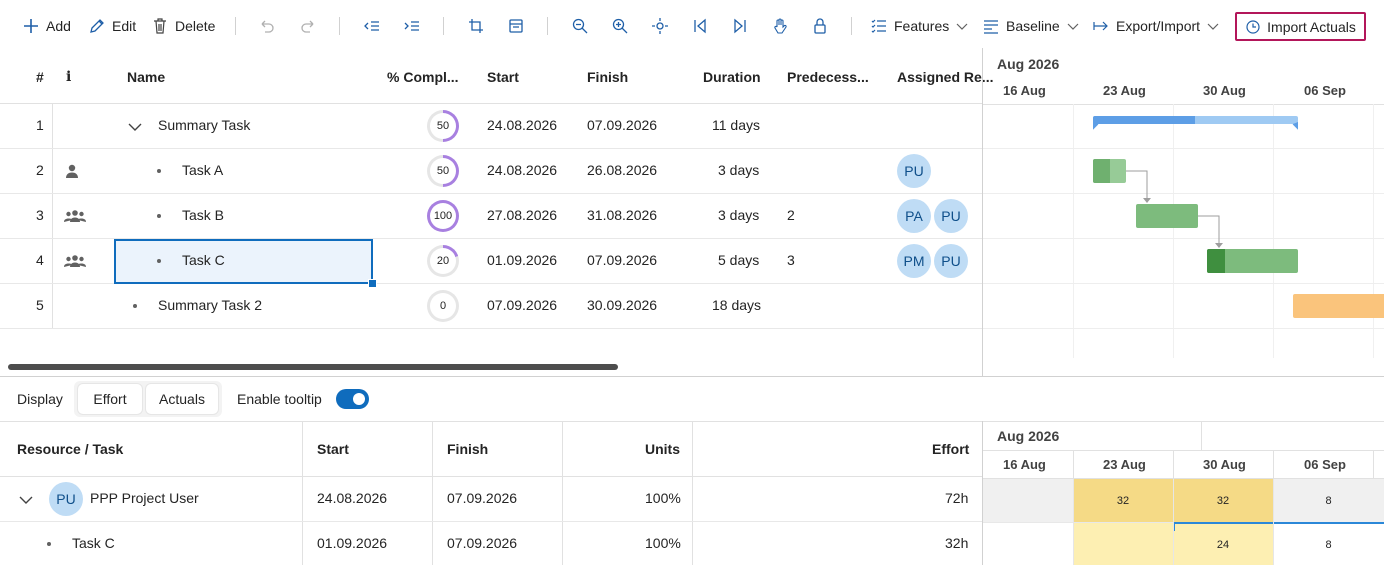  What do you see at coordinates (1156, 26) in the screenshot?
I see `export-import-dropdown: Export/Import` at bounding box center [1156, 26].